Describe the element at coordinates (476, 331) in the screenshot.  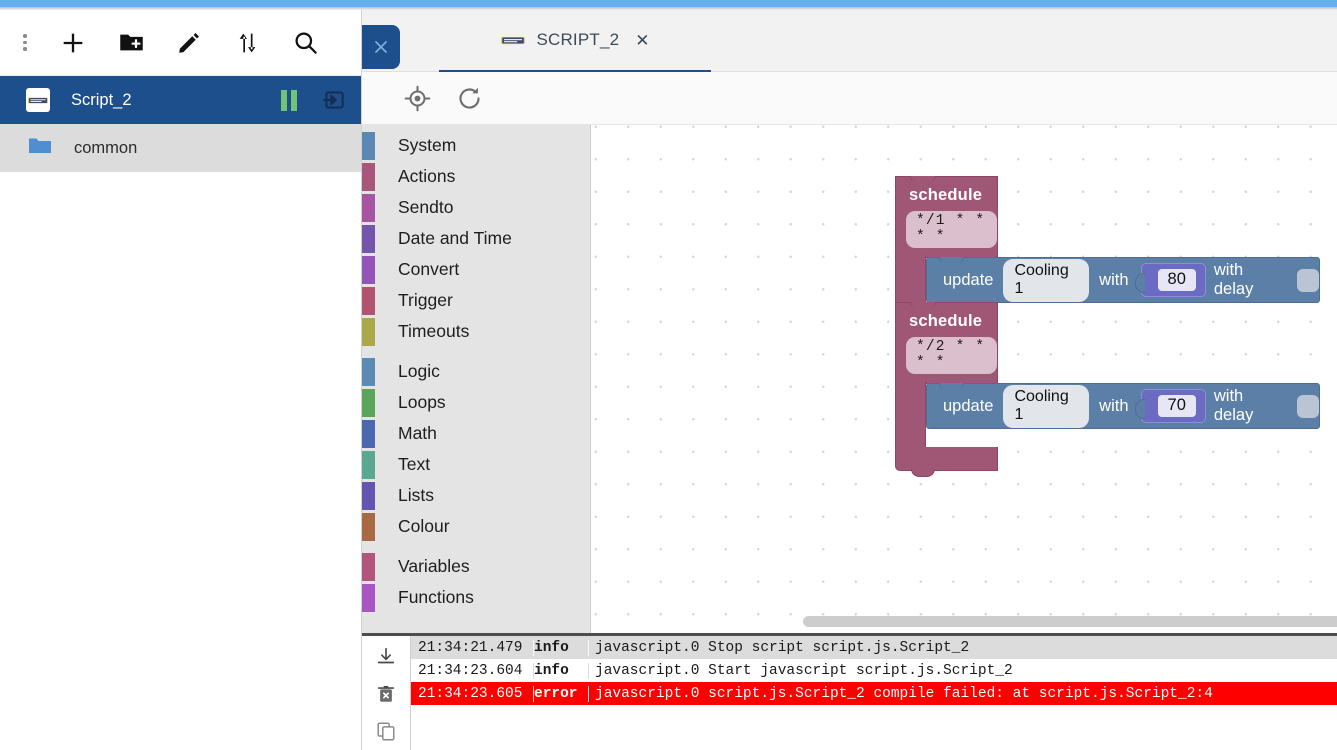
I see `toolbox-category-timeouts: Timeouts` at that location.